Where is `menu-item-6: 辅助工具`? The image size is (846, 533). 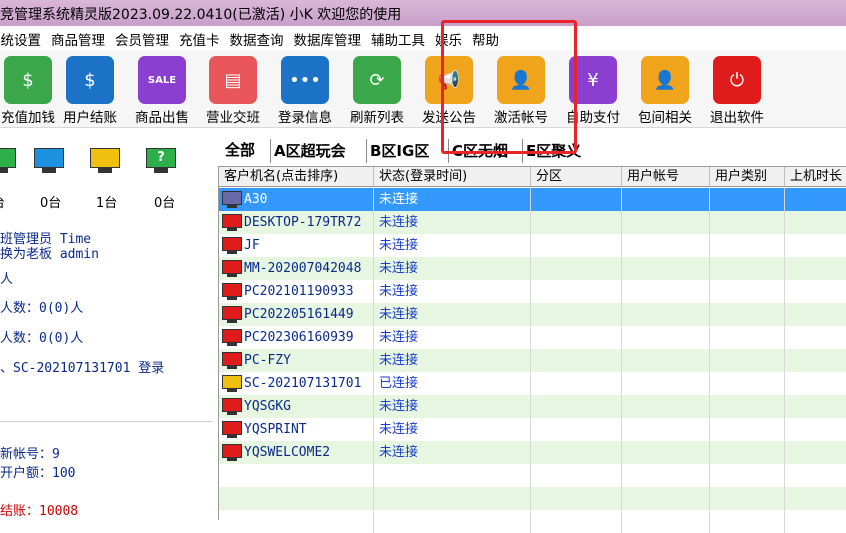
menu-item-6: 辅助工具 is located at coordinates (398, 39).